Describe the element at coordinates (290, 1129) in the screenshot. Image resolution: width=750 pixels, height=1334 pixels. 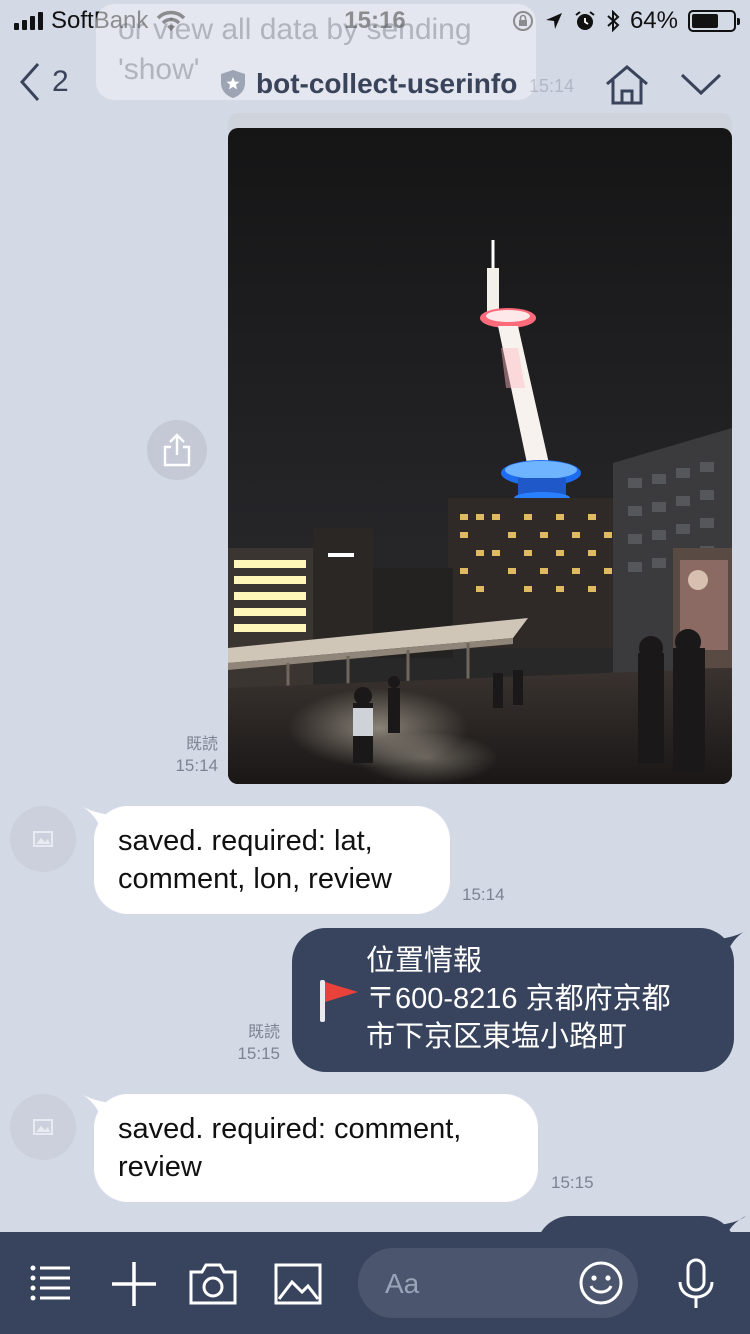
I see `message-text-line1: saved. required: comment,` at that location.